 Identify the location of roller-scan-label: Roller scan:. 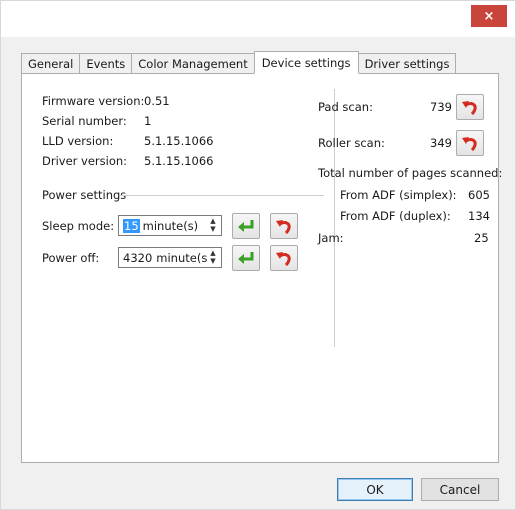
(351, 143).